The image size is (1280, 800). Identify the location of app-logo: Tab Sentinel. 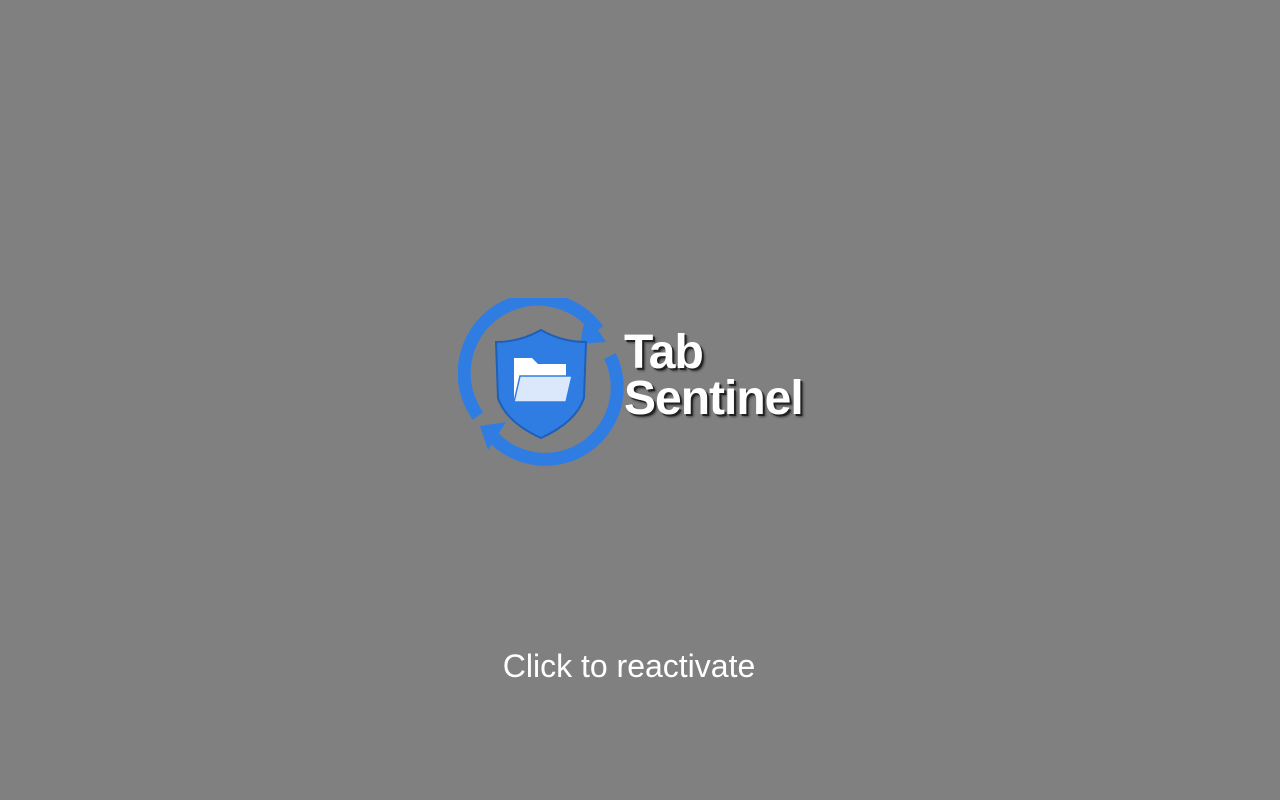
(638, 382).